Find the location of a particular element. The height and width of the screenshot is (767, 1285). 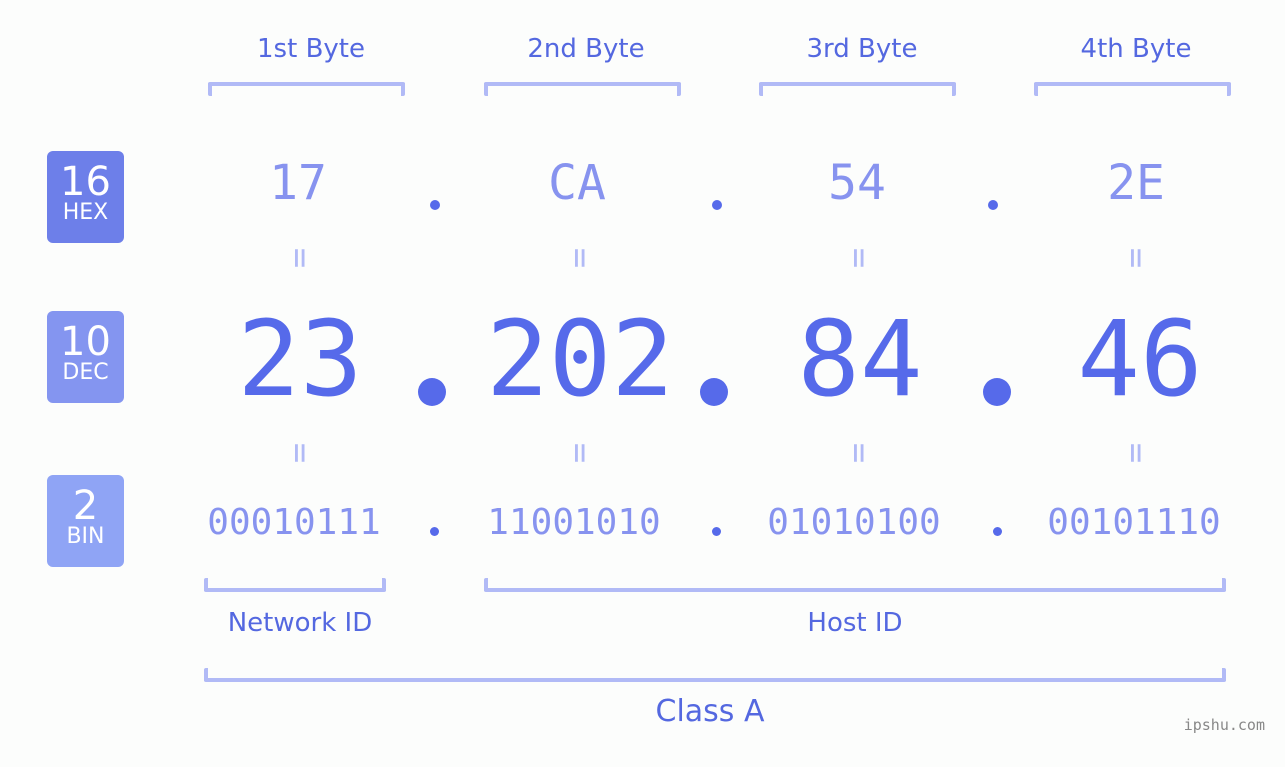

hex-byte-2: CA is located at coordinates (577, 183).